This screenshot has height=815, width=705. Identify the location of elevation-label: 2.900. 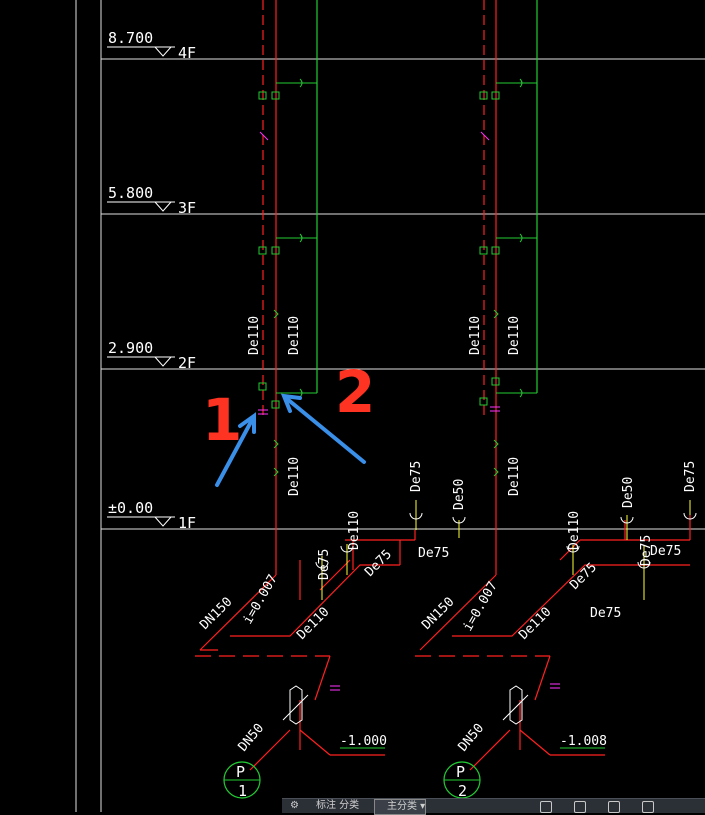
(130, 348).